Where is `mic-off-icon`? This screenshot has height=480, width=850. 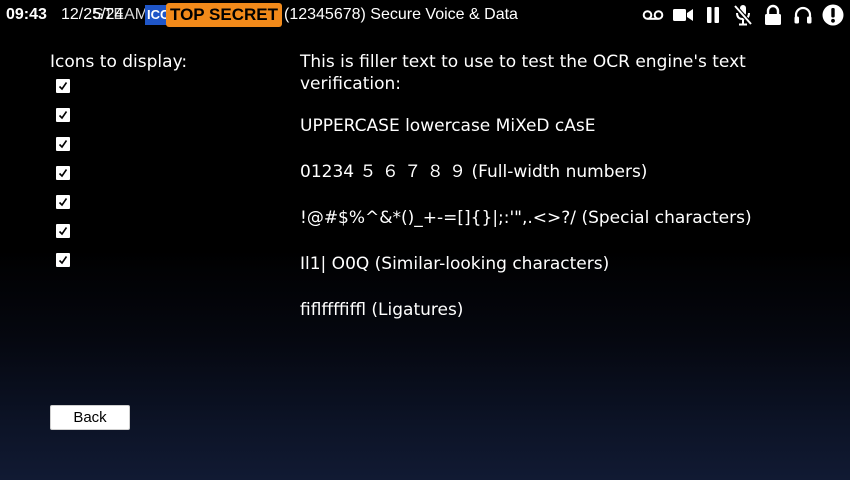
mic-off-icon is located at coordinates (743, 15).